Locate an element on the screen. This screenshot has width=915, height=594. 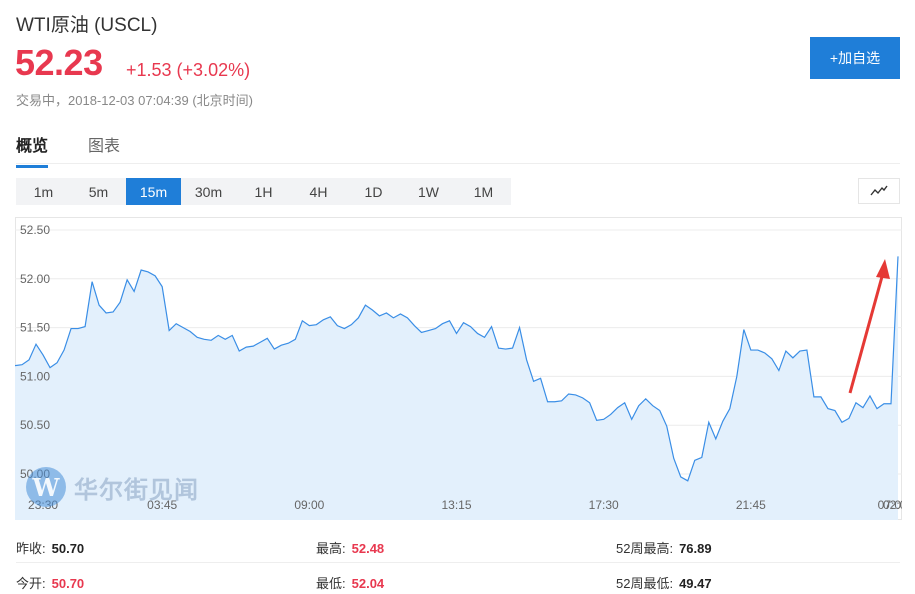
current-price: 52.23 is located at coordinates (59, 62).